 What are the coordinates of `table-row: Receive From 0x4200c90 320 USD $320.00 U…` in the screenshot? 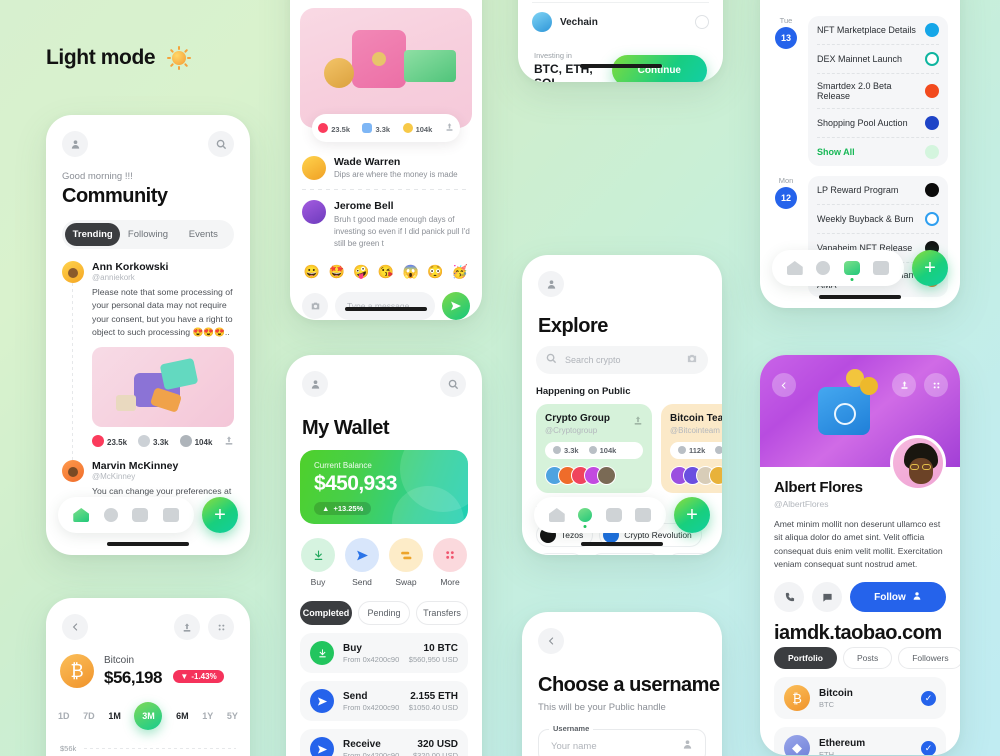 It's located at (384, 742).